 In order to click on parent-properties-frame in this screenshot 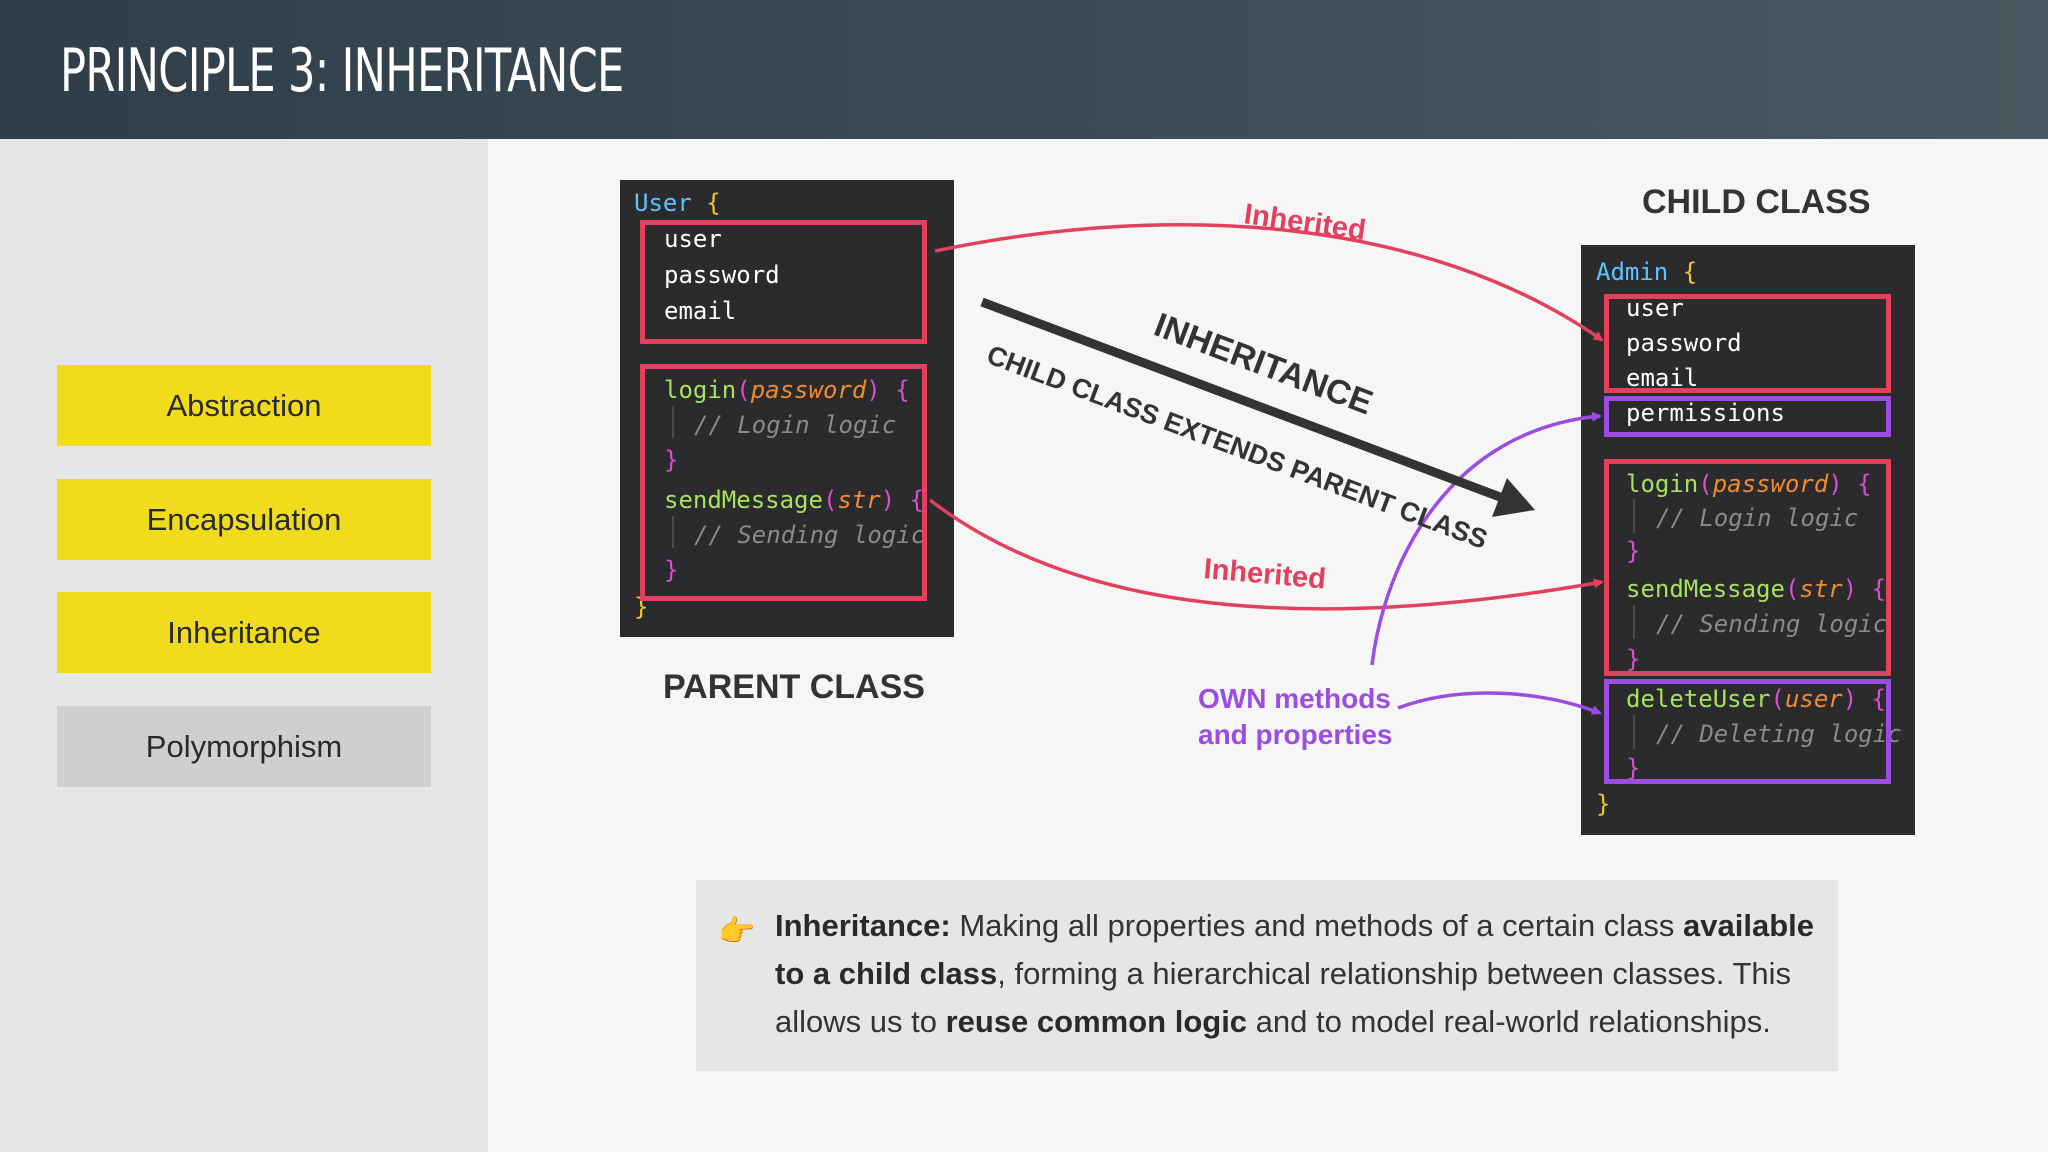, I will do `click(783, 282)`.